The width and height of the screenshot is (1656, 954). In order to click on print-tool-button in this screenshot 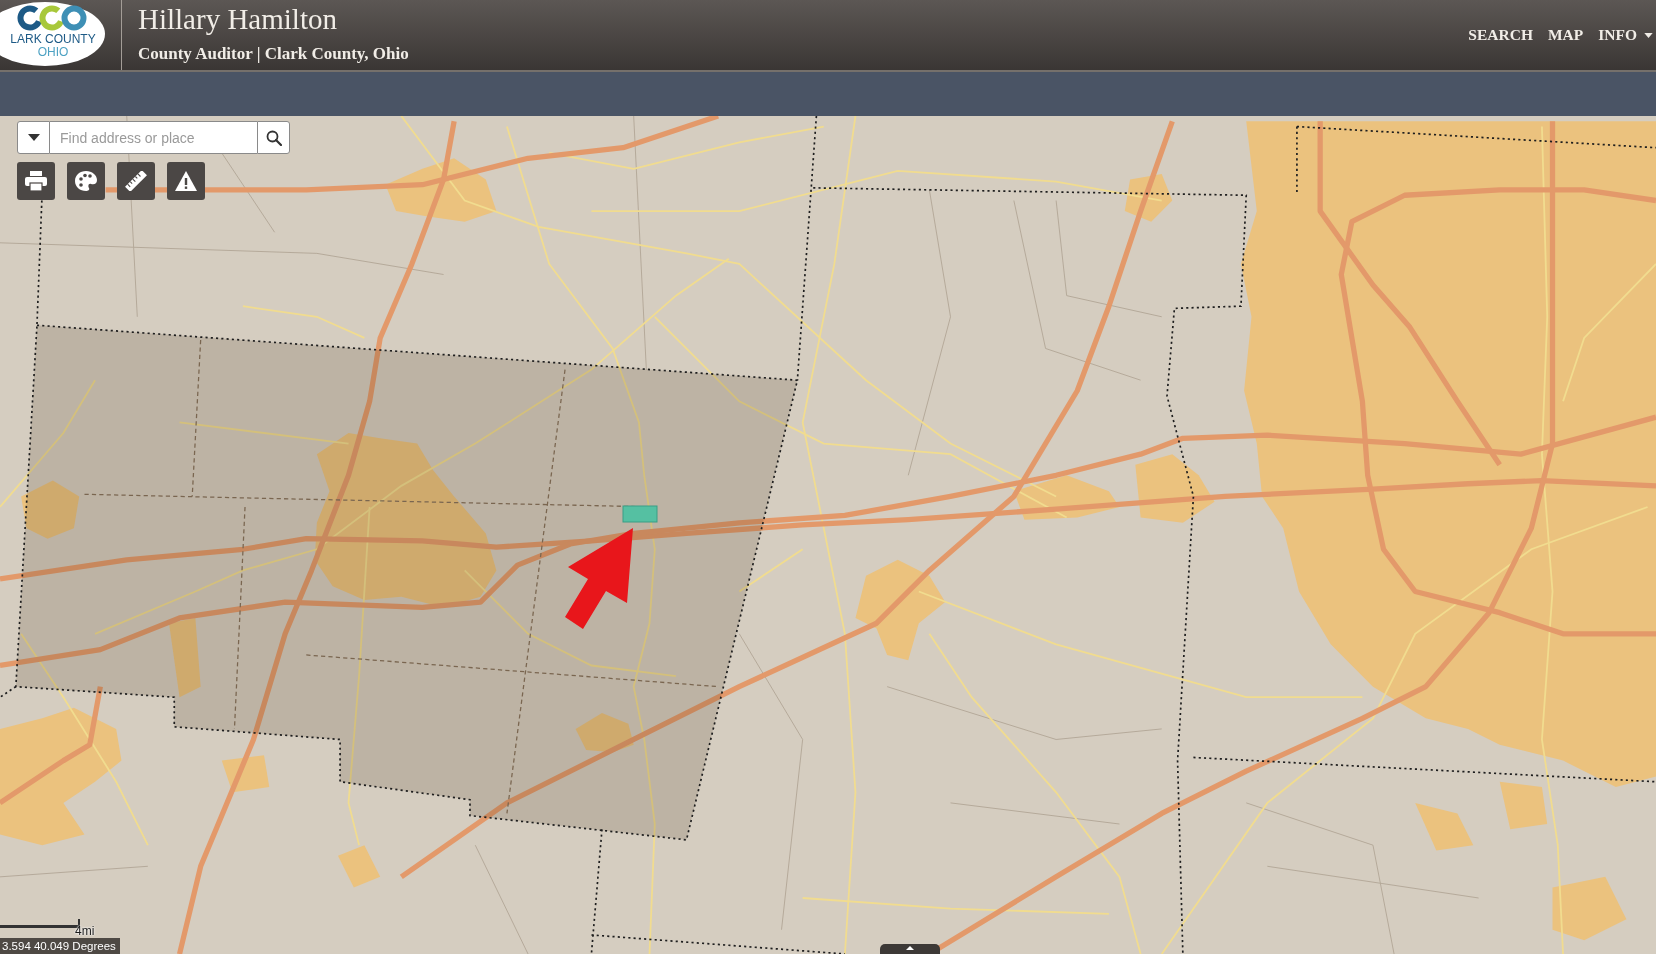, I will do `click(36, 181)`.